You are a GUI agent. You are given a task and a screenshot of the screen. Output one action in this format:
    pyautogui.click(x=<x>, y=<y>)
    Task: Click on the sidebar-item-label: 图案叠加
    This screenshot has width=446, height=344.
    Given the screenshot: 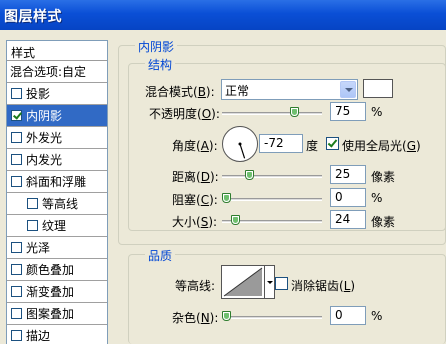 What is the action you would take?
    pyautogui.click(x=50, y=314)
    